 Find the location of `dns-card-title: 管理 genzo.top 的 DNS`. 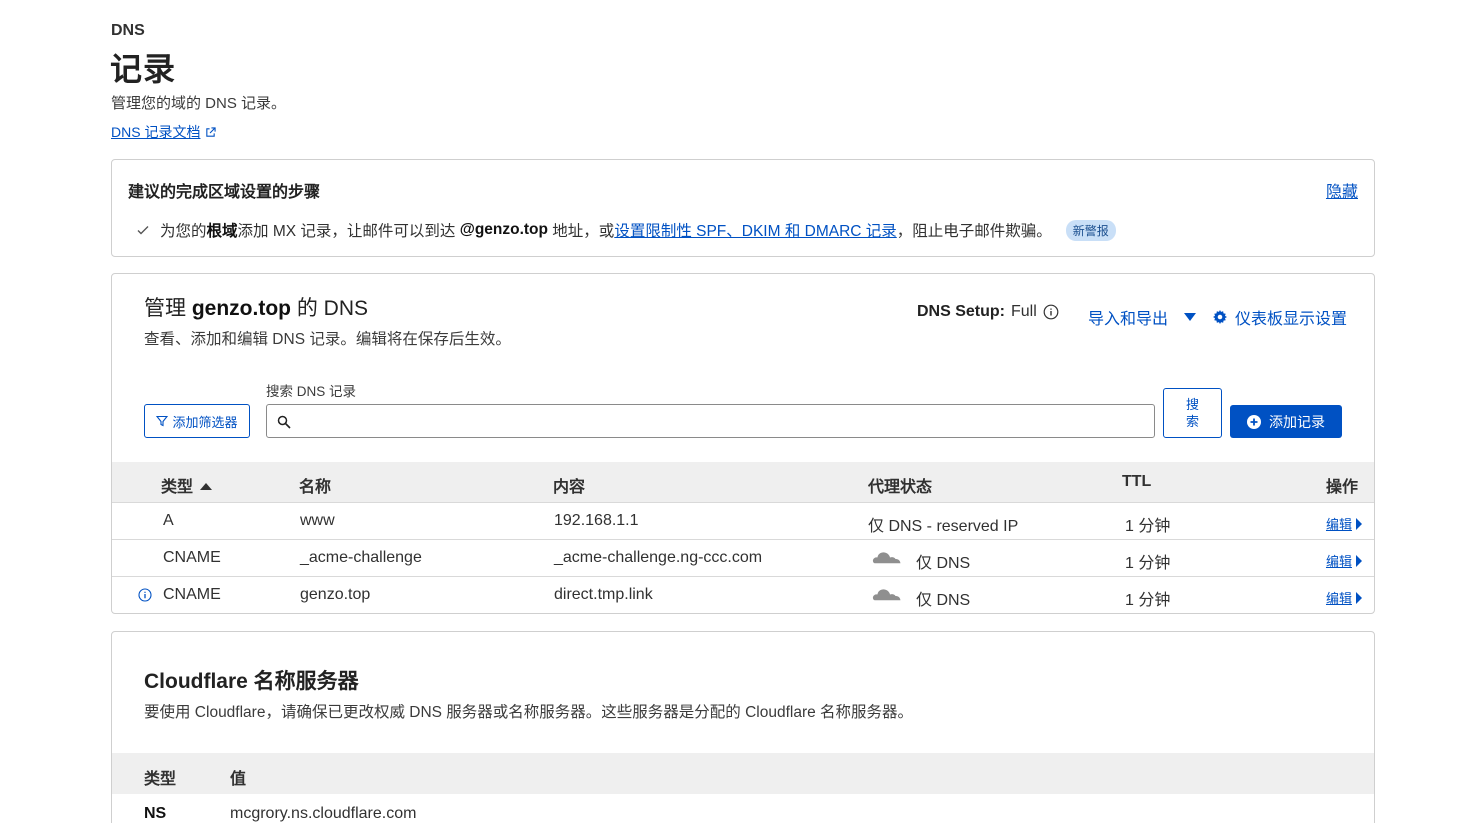

dns-card-title: 管理 genzo.top 的 DNS is located at coordinates (256, 307).